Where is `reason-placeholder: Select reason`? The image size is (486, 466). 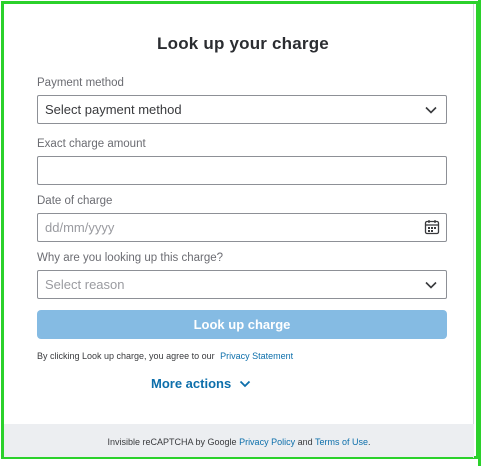 reason-placeholder: Select reason is located at coordinates (85, 284).